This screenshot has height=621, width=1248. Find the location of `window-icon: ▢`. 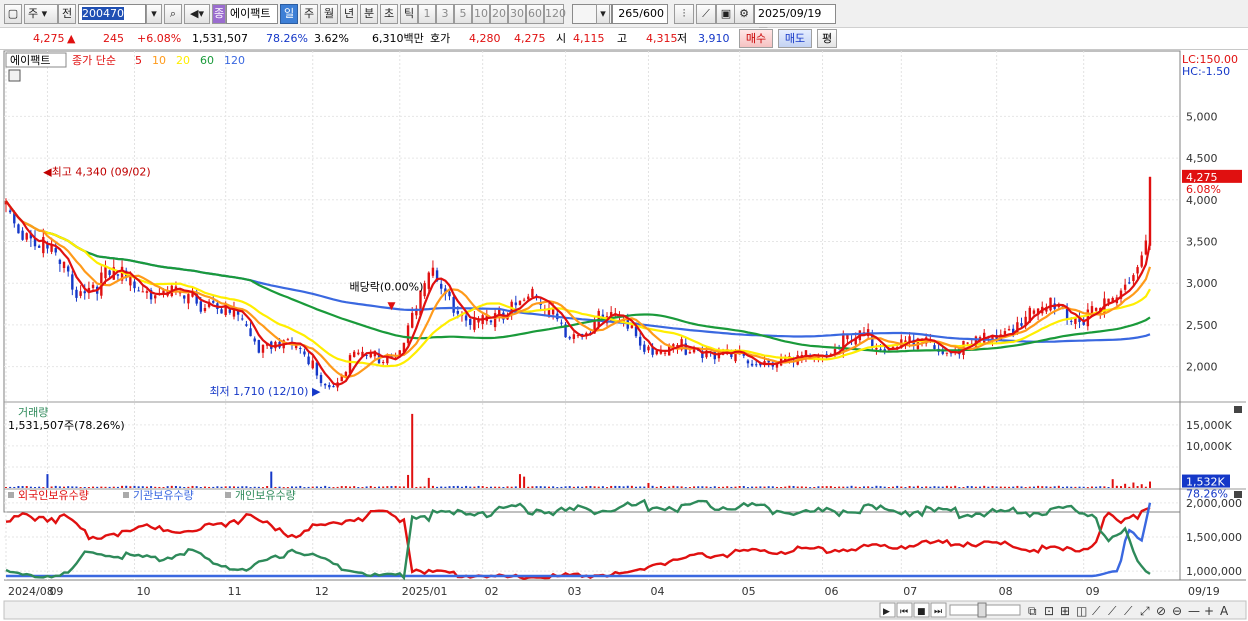

window-icon: ▢ is located at coordinates (13, 14).